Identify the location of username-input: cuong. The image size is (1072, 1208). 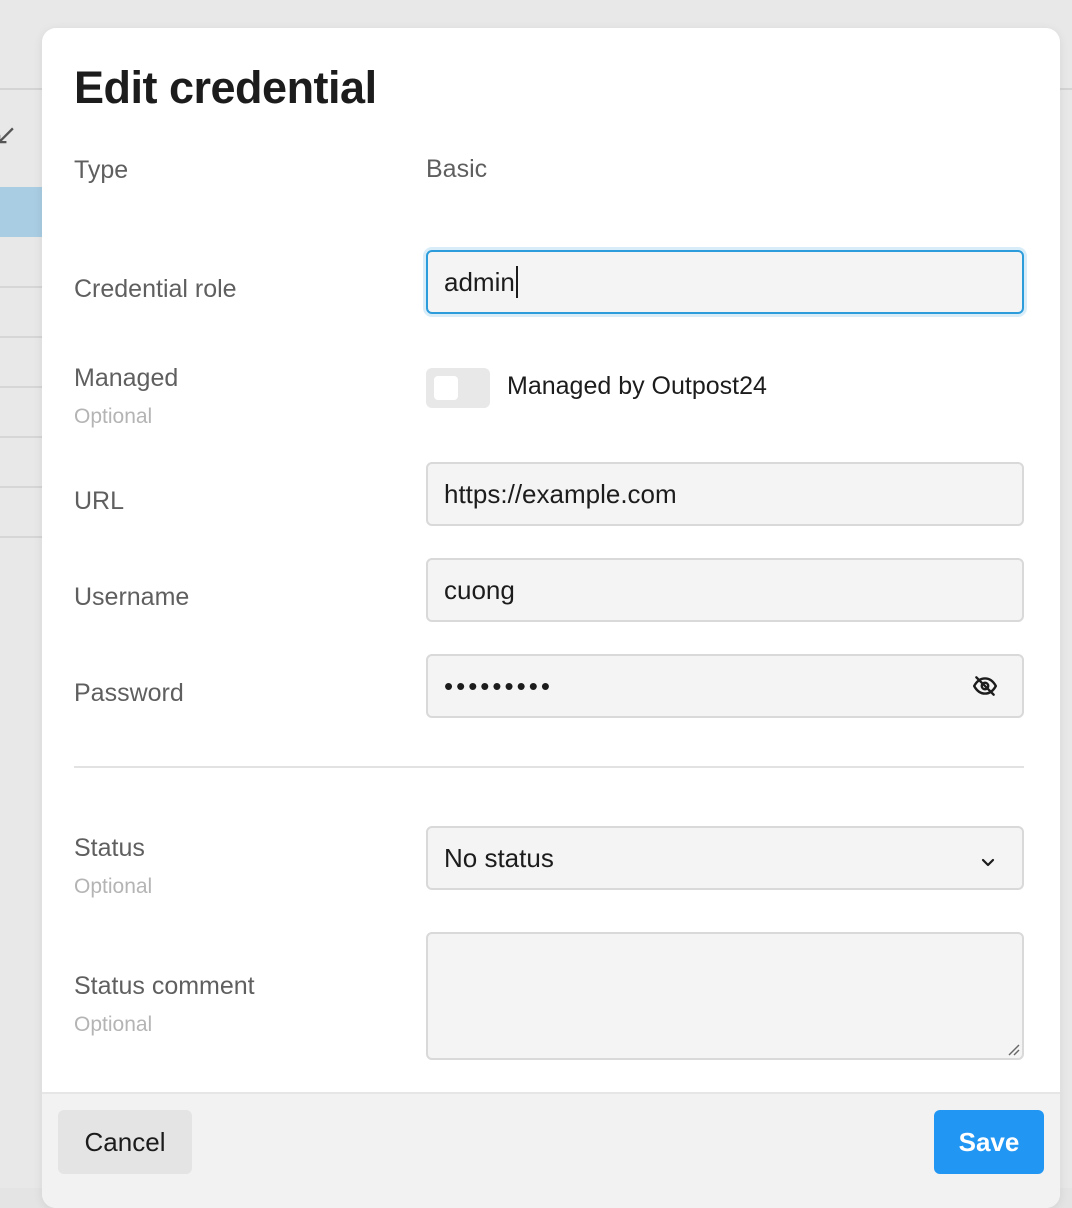
(725, 590).